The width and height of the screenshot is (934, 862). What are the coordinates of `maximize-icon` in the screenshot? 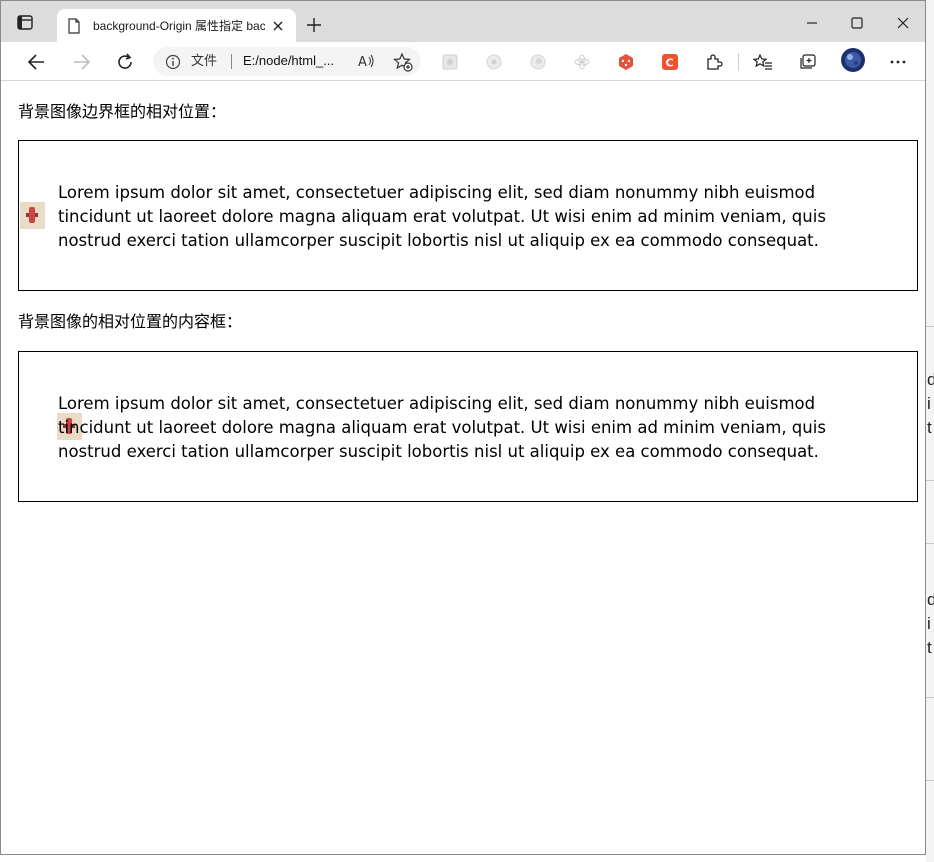 It's located at (857, 23).